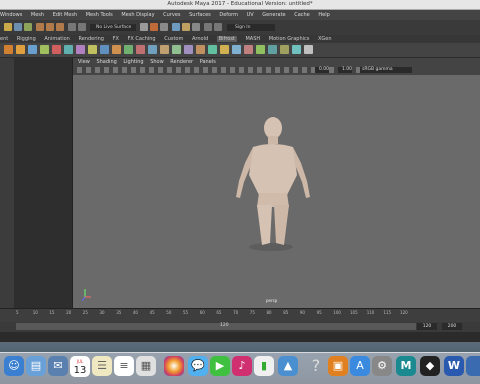  Describe the element at coordinates (57, 39) in the screenshot. I see `tab-animation: Animation` at that location.